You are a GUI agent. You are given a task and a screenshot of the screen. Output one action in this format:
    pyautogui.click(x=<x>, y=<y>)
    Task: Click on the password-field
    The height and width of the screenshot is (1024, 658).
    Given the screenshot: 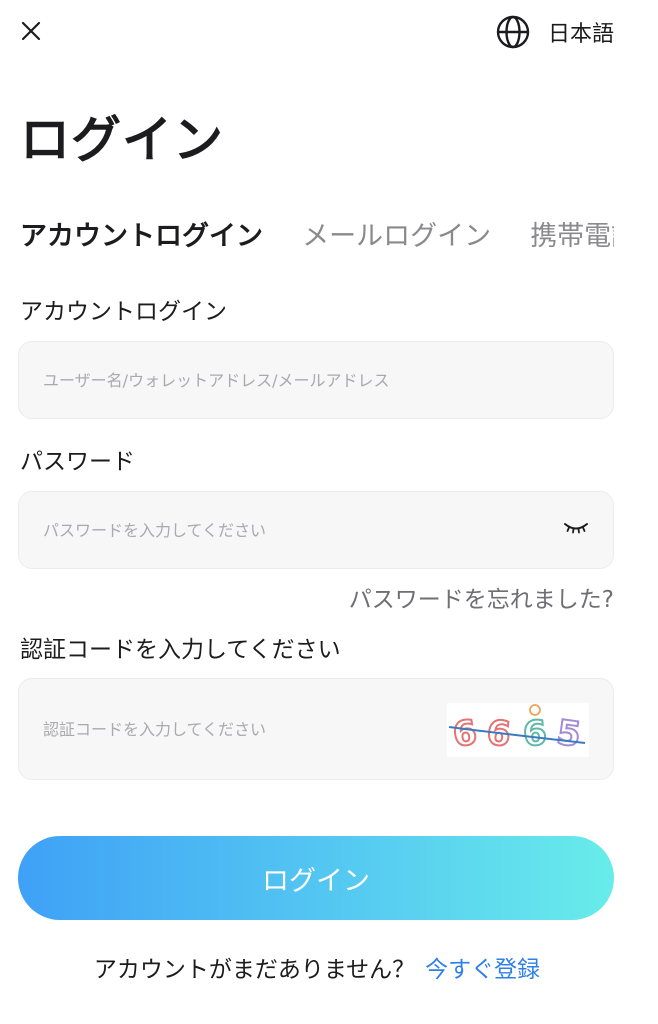 What is the action you would take?
    pyautogui.click(x=316, y=530)
    